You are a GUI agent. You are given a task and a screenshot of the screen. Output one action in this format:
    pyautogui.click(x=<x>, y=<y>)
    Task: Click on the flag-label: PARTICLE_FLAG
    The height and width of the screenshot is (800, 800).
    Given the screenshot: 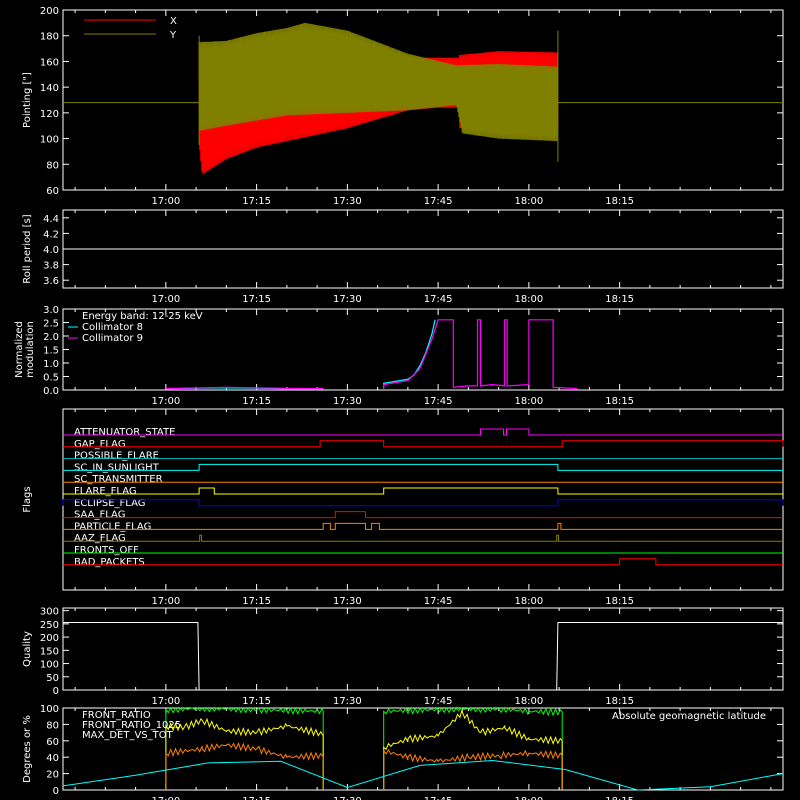 What is the action you would take?
    pyautogui.click(x=112, y=526)
    